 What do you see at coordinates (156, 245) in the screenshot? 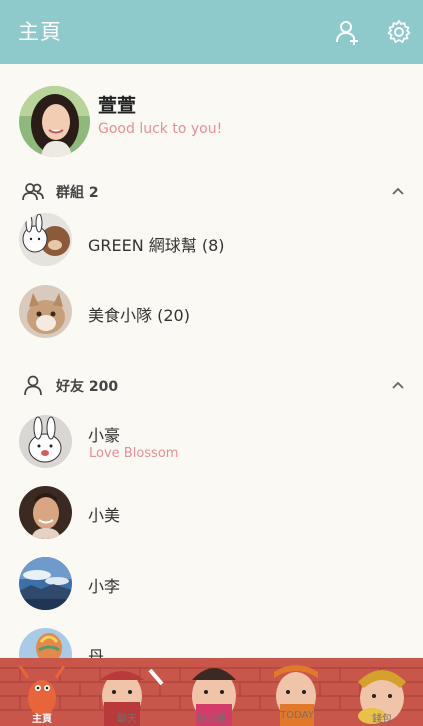
I see `group-name: GREEN 網球幫 (8)` at bounding box center [156, 245].